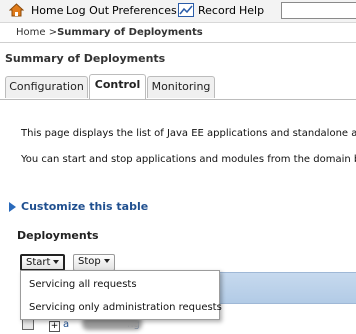 This screenshot has height=334, width=356. I want to click on tab-control: Control, so click(117, 86).